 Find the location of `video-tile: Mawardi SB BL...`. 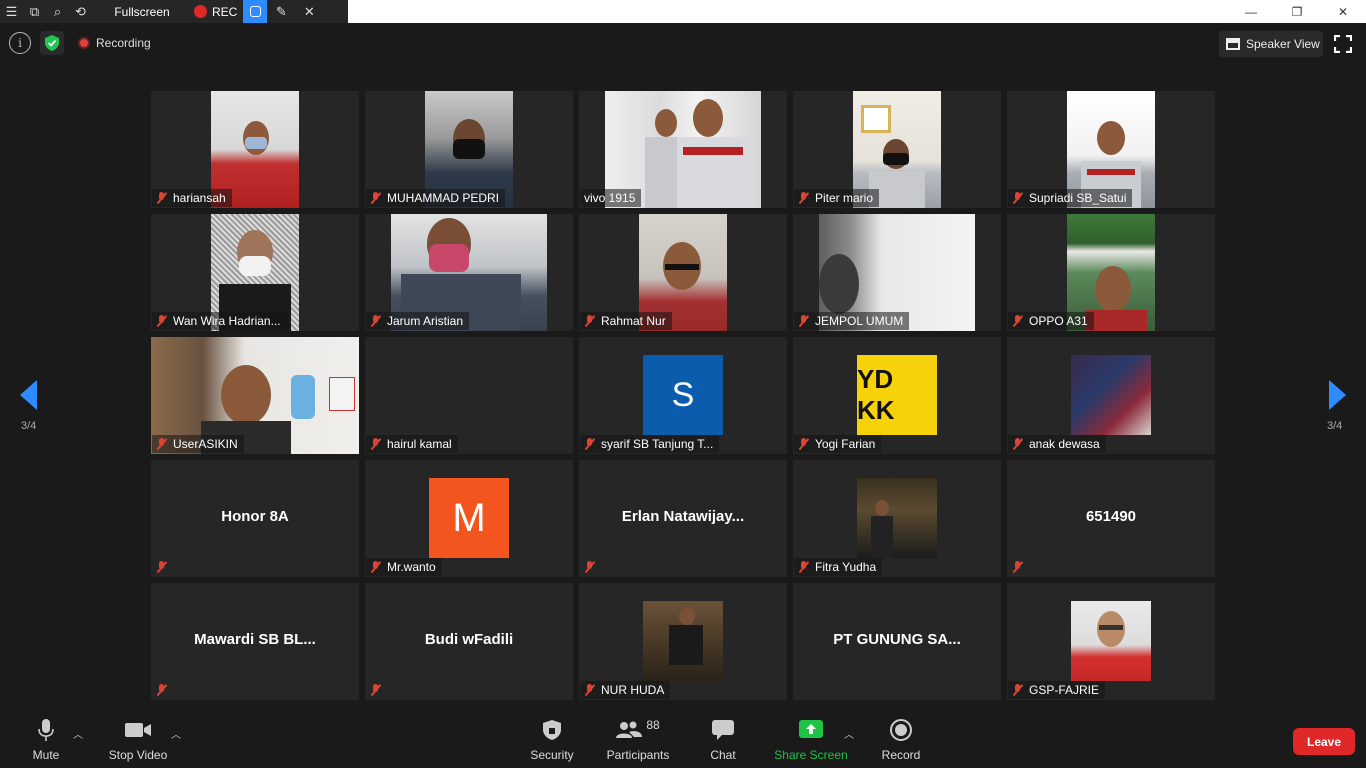

video-tile: Mawardi SB BL... is located at coordinates (255, 641).